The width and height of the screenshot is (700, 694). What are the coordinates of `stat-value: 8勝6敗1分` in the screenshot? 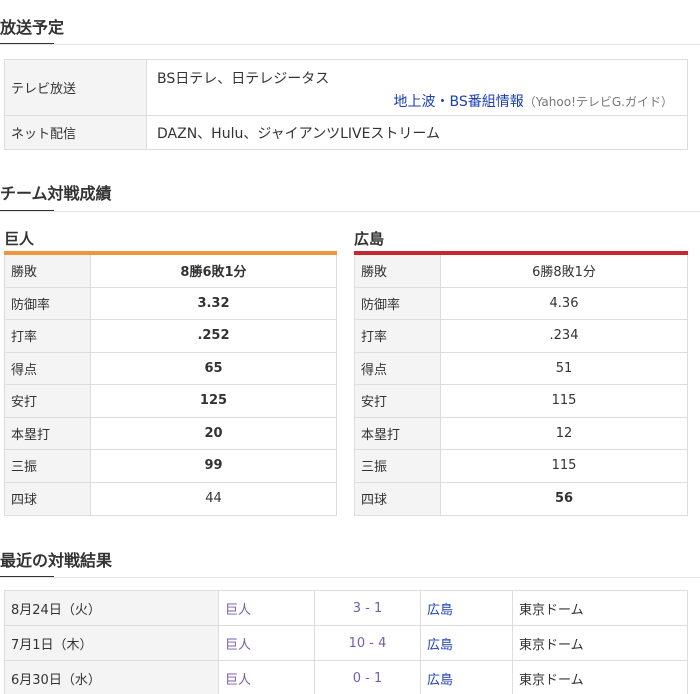 It's located at (213, 273).